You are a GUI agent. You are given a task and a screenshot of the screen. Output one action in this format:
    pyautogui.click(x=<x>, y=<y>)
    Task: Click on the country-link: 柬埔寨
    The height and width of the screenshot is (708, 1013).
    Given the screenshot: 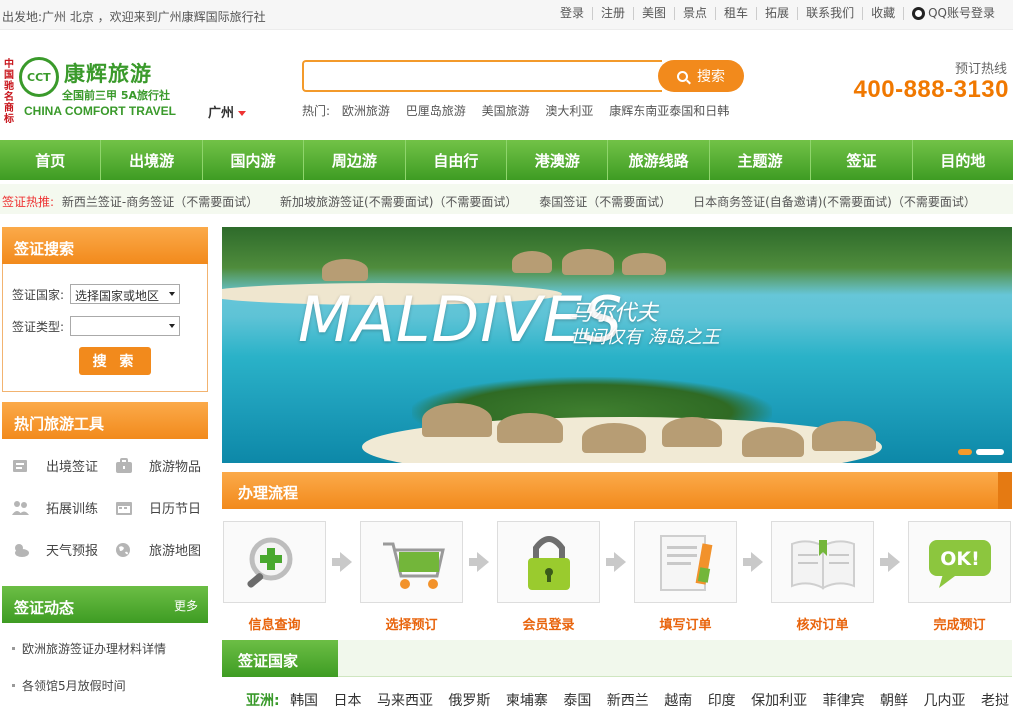 What is the action you would take?
    pyautogui.click(x=527, y=700)
    